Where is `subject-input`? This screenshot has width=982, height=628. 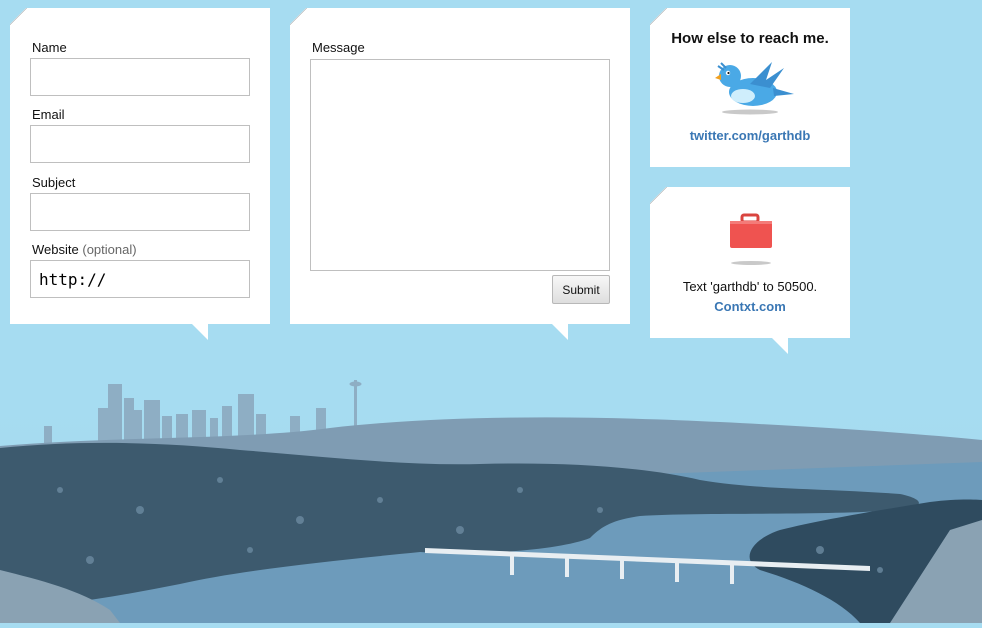
subject-input is located at coordinates (140, 212).